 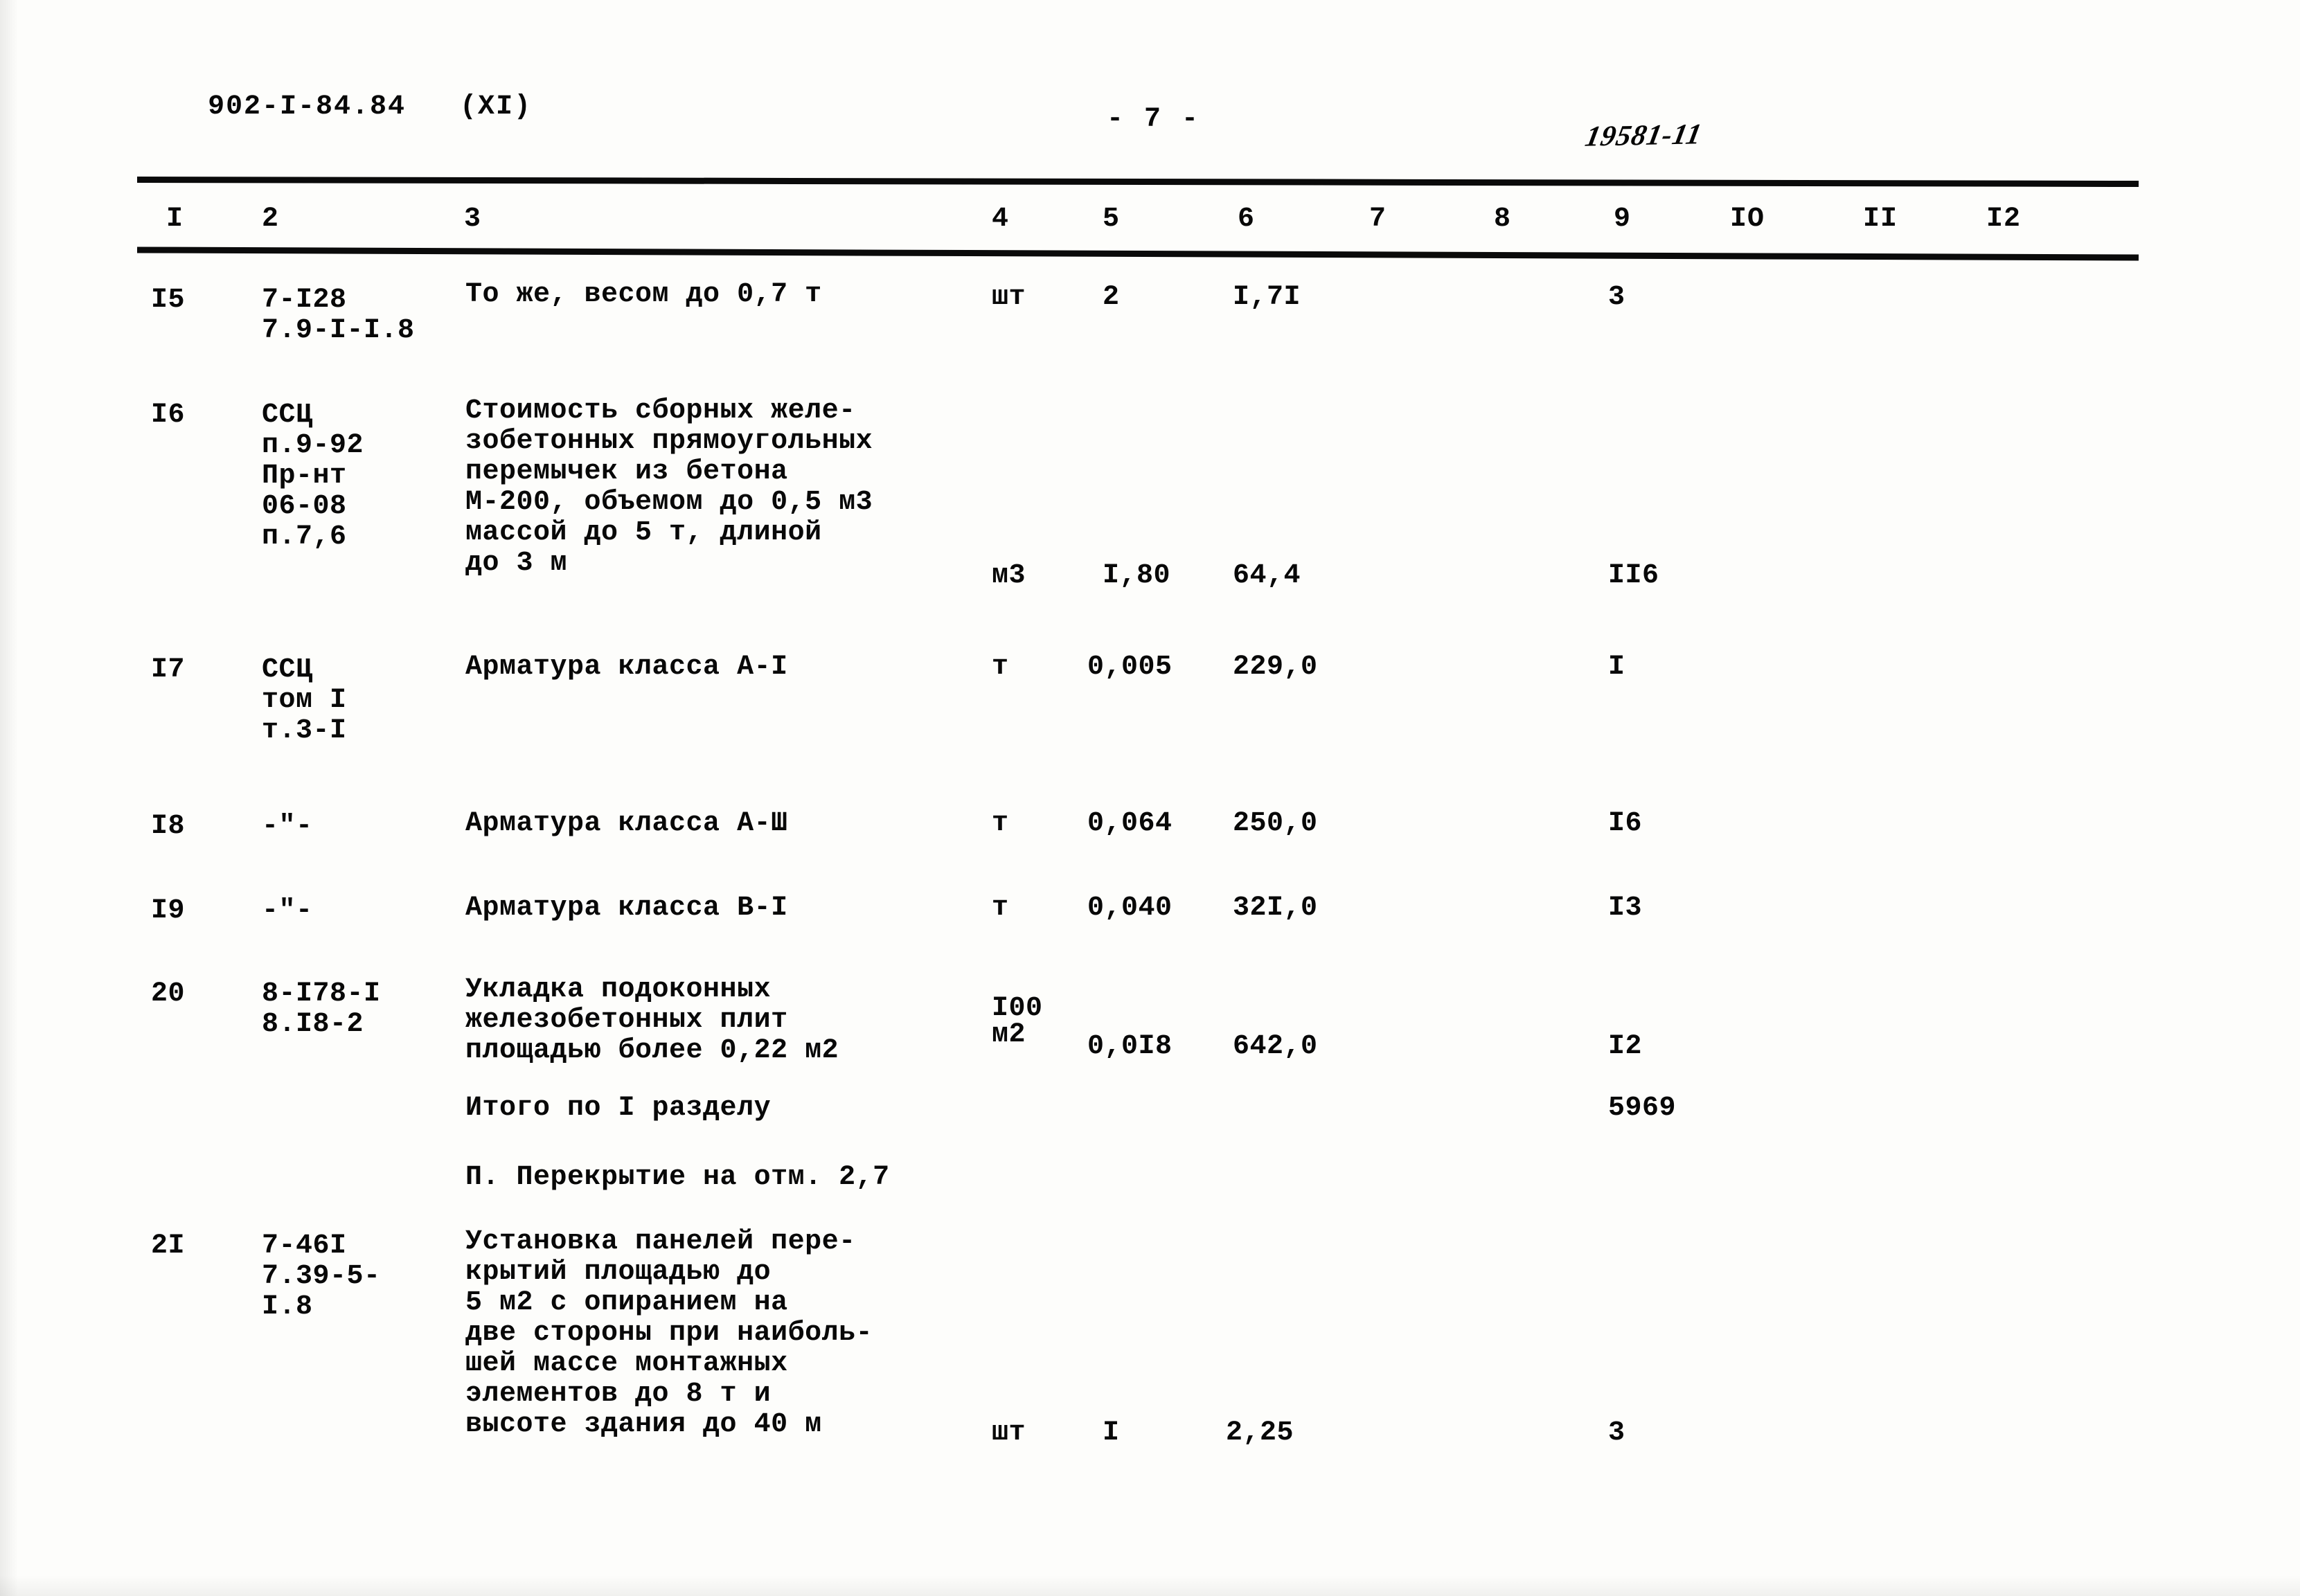 I want to click on row-code: ССЦ том I т.3-I, so click(x=304, y=700).